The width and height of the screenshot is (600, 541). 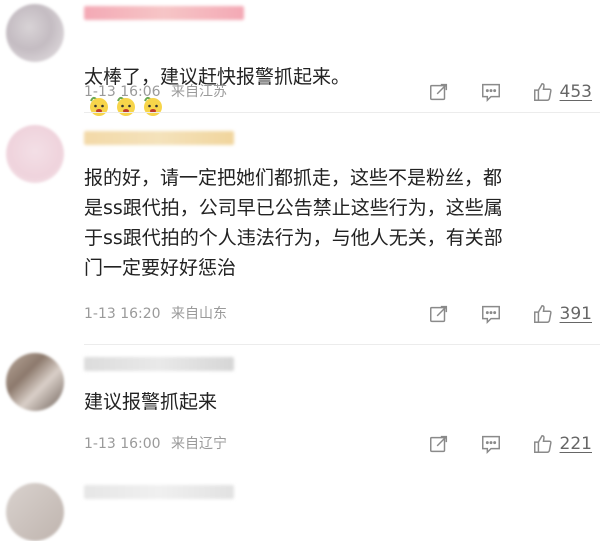 I want to click on like-count: 391, so click(x=576, y=314).